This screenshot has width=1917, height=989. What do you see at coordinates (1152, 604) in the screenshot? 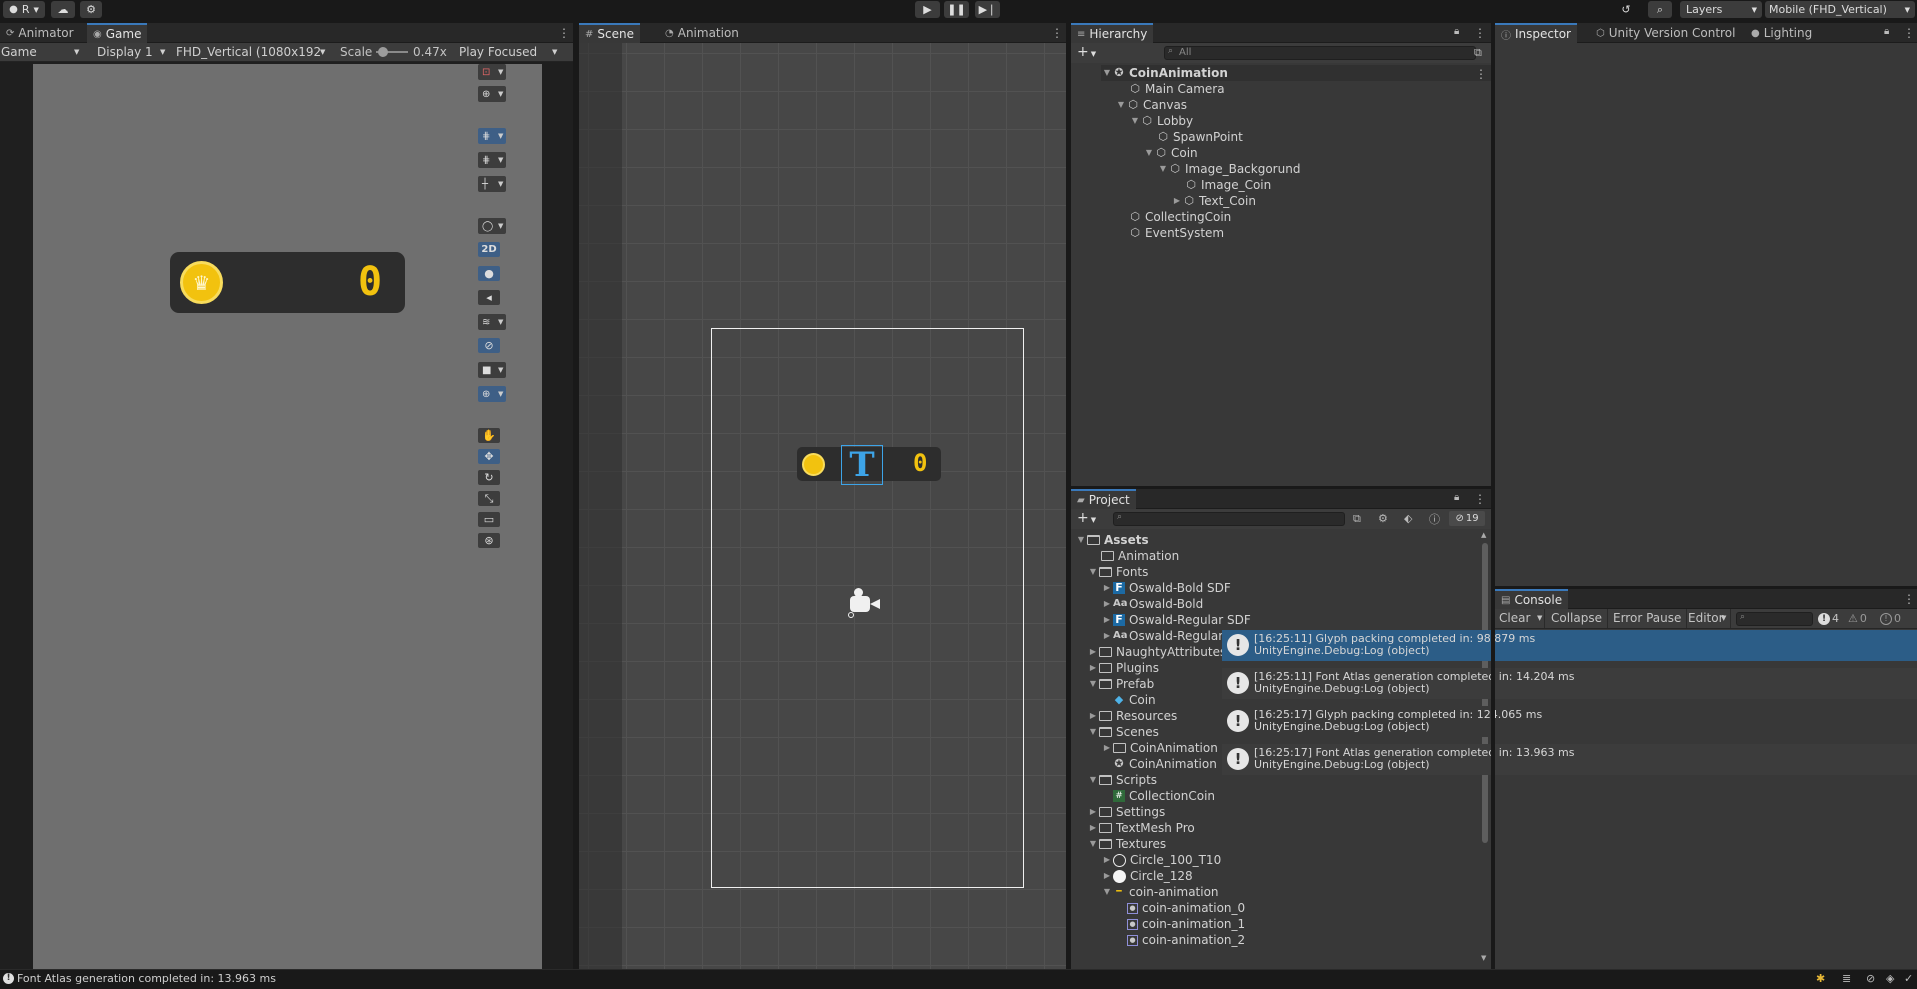
I see `project-item: ▶ Aa Oswald-Bold` at bounding box center [1152, 604].